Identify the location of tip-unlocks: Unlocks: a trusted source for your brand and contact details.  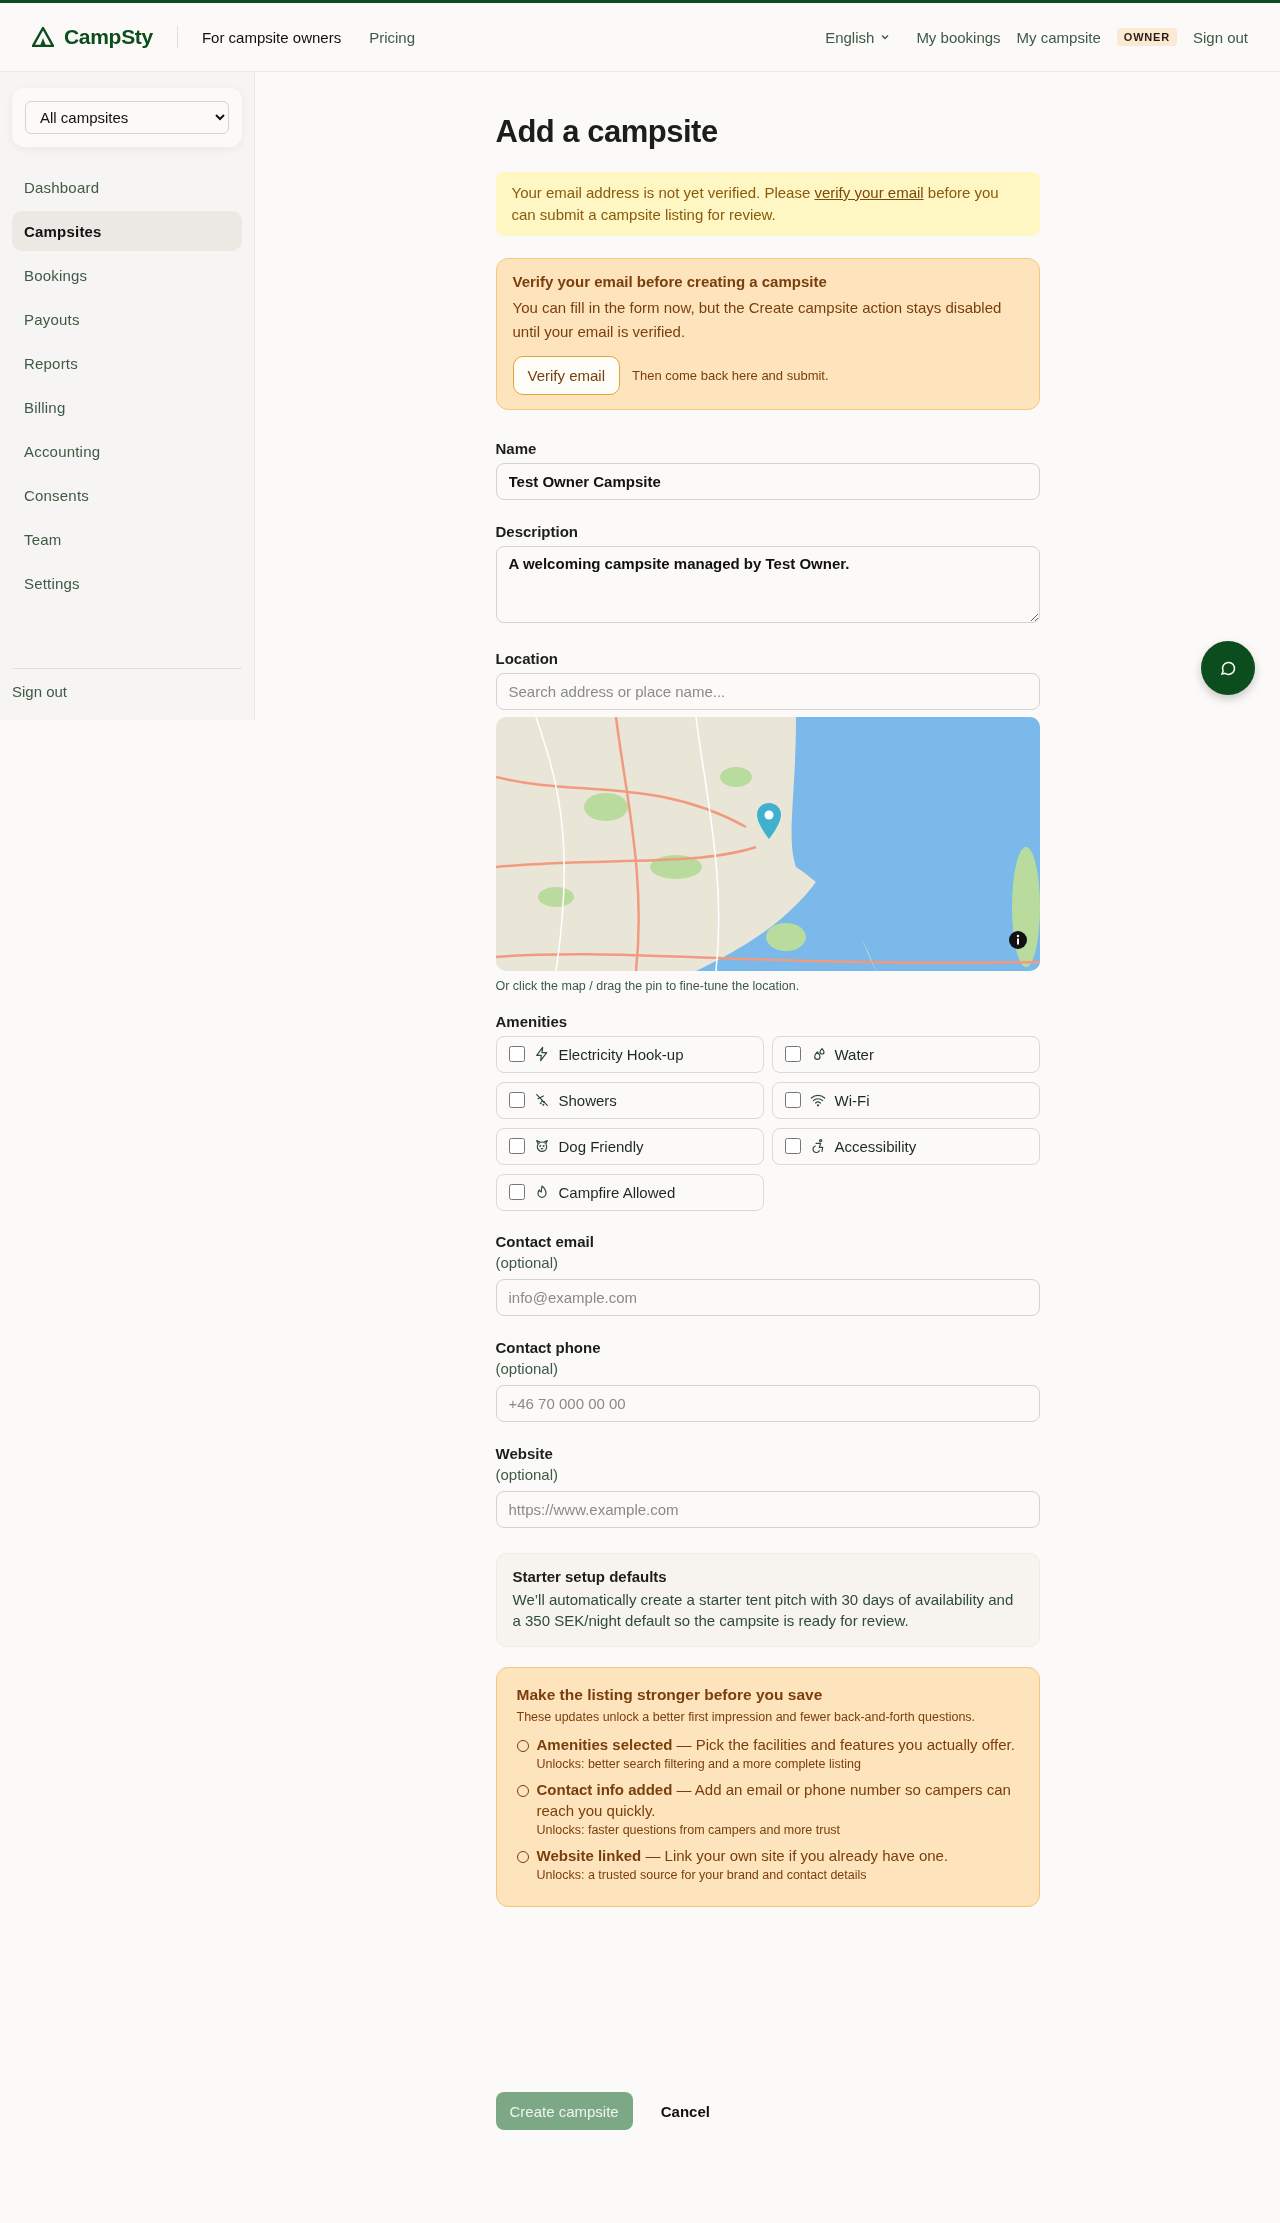
(702, 1875).